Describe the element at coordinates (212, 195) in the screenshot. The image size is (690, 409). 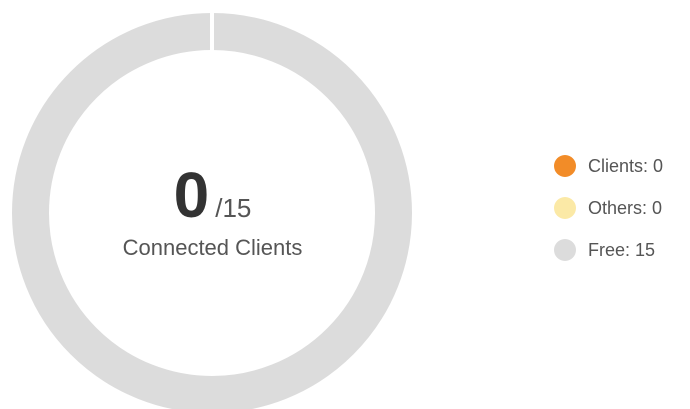
I see `connected-count-display: 0/15` at that location.